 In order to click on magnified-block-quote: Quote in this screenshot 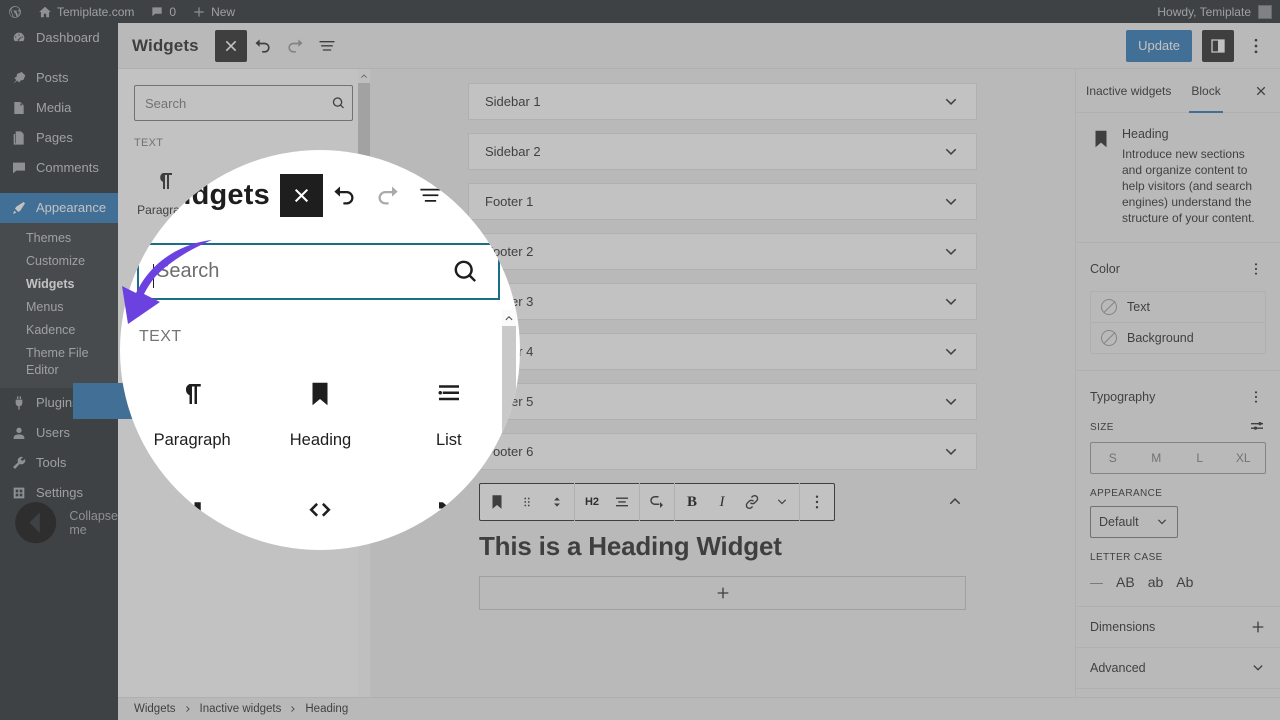, I will do `click(192, 512)`.